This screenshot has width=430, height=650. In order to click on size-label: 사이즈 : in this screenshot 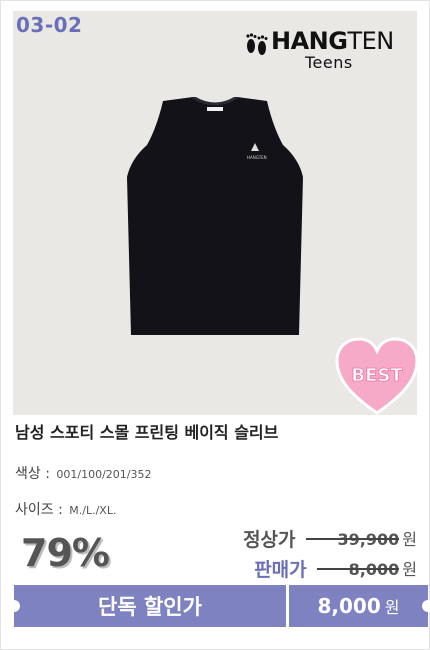, I will do `click(39, 510)`.